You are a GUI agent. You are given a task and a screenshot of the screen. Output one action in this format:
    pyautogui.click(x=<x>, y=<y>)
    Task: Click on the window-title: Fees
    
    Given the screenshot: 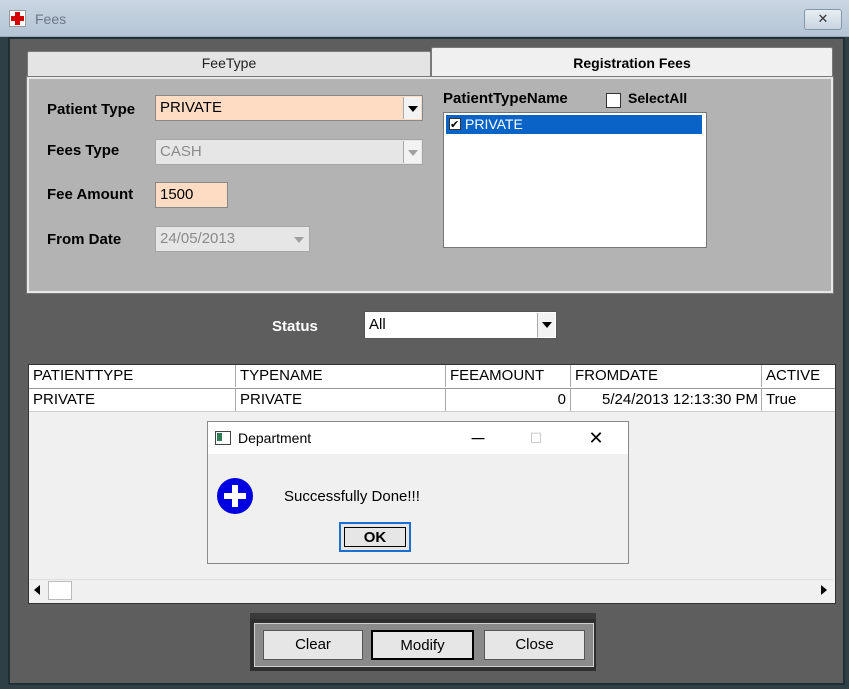 What is the action you would take?
    pyautogui.click(x=51, y=19)
    